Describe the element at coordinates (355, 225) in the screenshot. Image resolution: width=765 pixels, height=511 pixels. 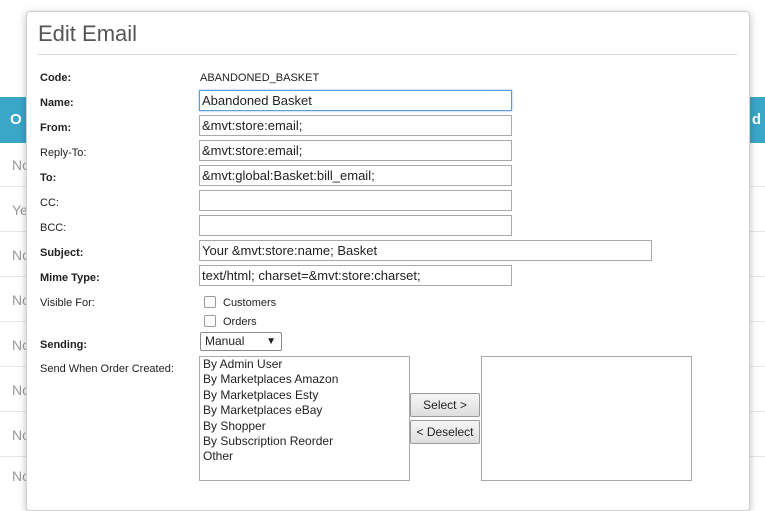
I see `bcc-input` at that location.